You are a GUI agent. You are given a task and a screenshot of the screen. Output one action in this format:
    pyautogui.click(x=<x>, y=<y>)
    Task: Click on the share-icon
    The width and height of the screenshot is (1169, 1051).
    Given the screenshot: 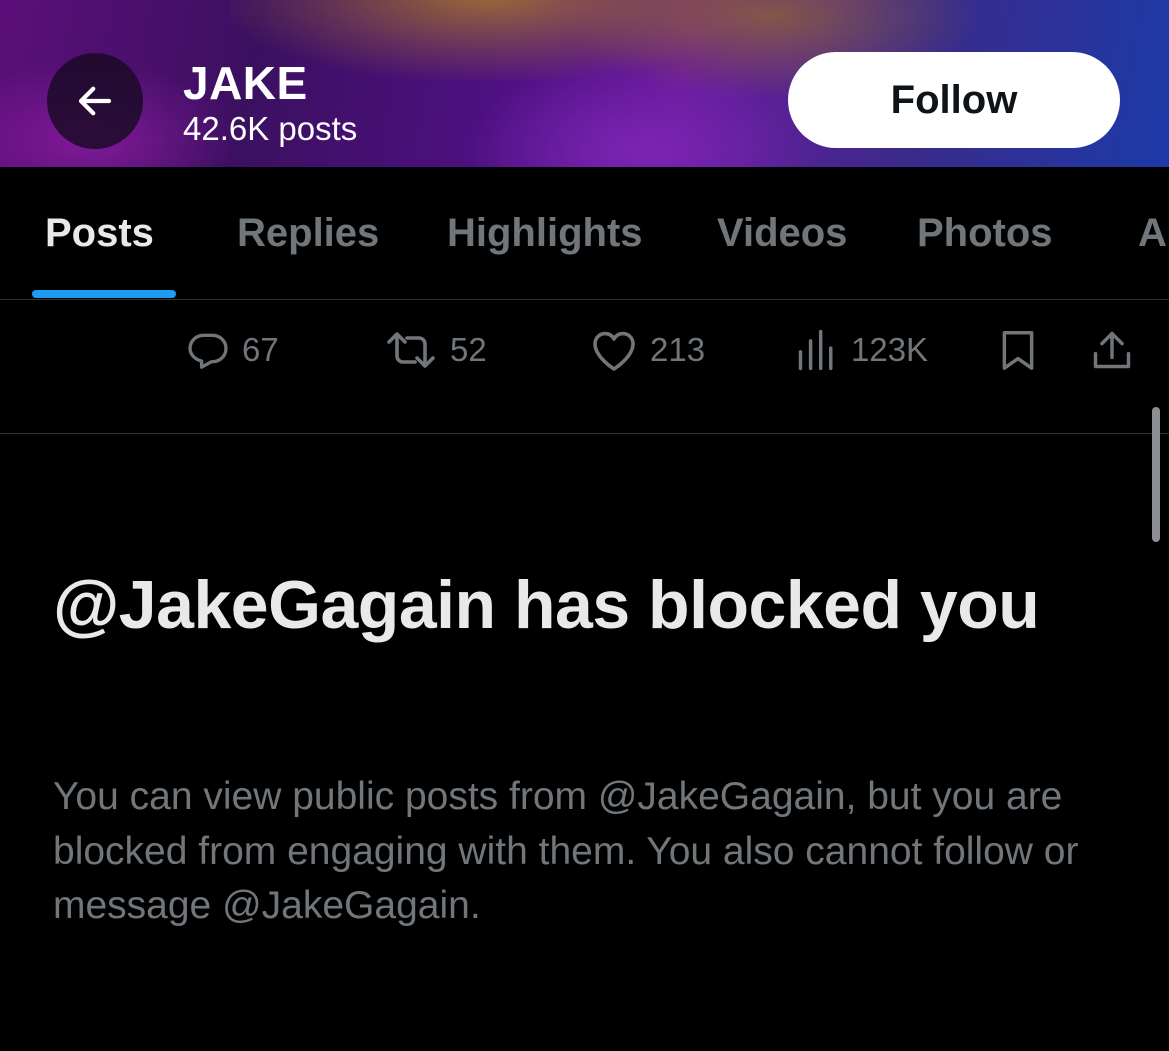 What is the action you would take?
    pyautogui.click(x=1112, y=350)
    